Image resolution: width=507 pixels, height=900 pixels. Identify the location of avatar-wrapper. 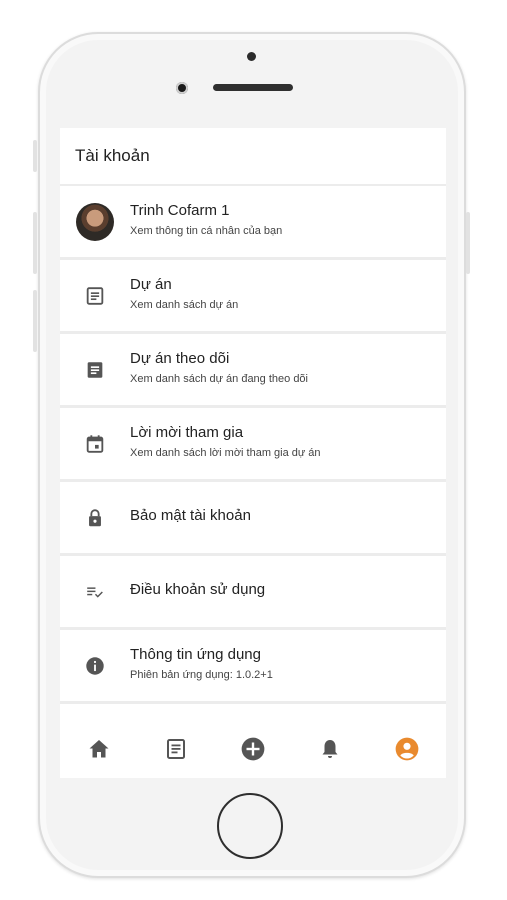
(95, 221).